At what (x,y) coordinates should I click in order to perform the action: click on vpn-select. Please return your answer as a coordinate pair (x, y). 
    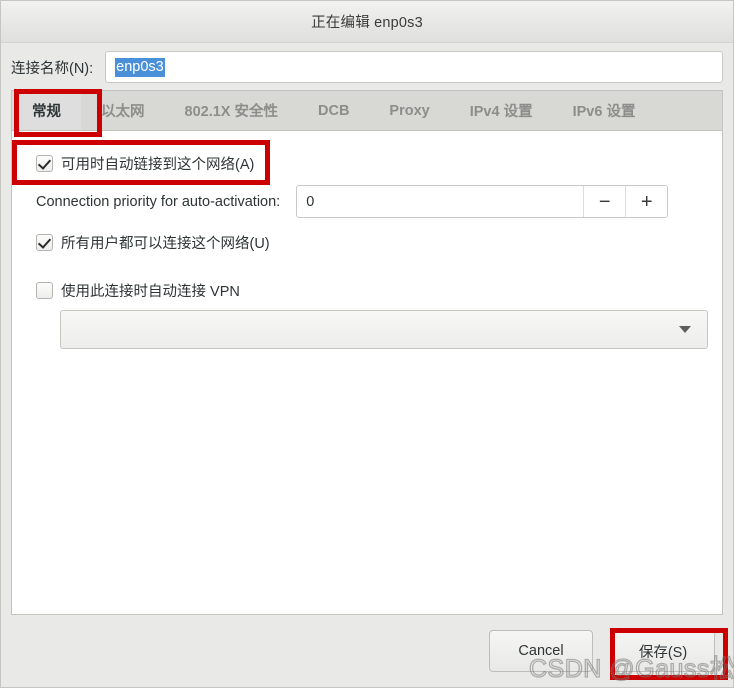
    Looking at the image, I should click on (384, 329).